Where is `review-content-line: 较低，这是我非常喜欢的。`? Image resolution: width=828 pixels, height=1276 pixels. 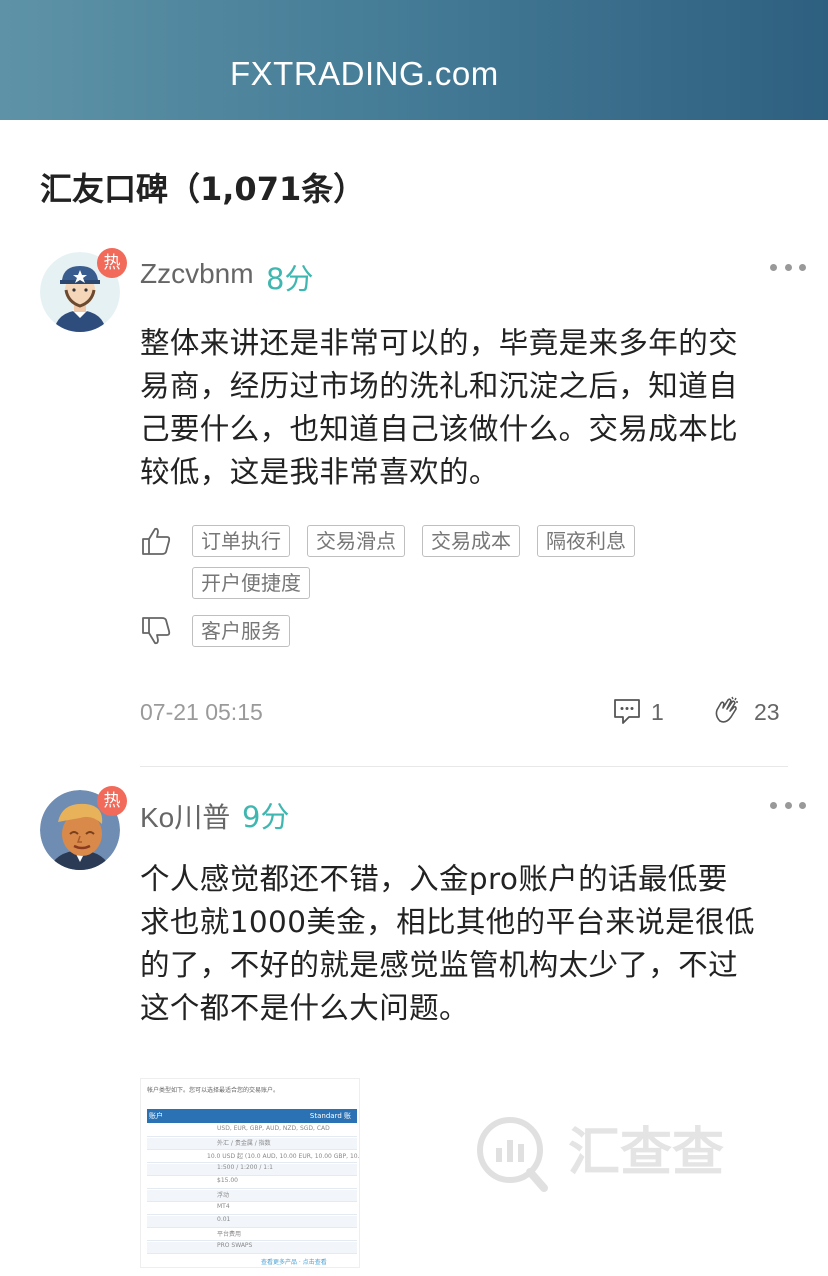 review-content-line: 较低，这是我非常喜欢的。 is located at coordinates (319, 472).